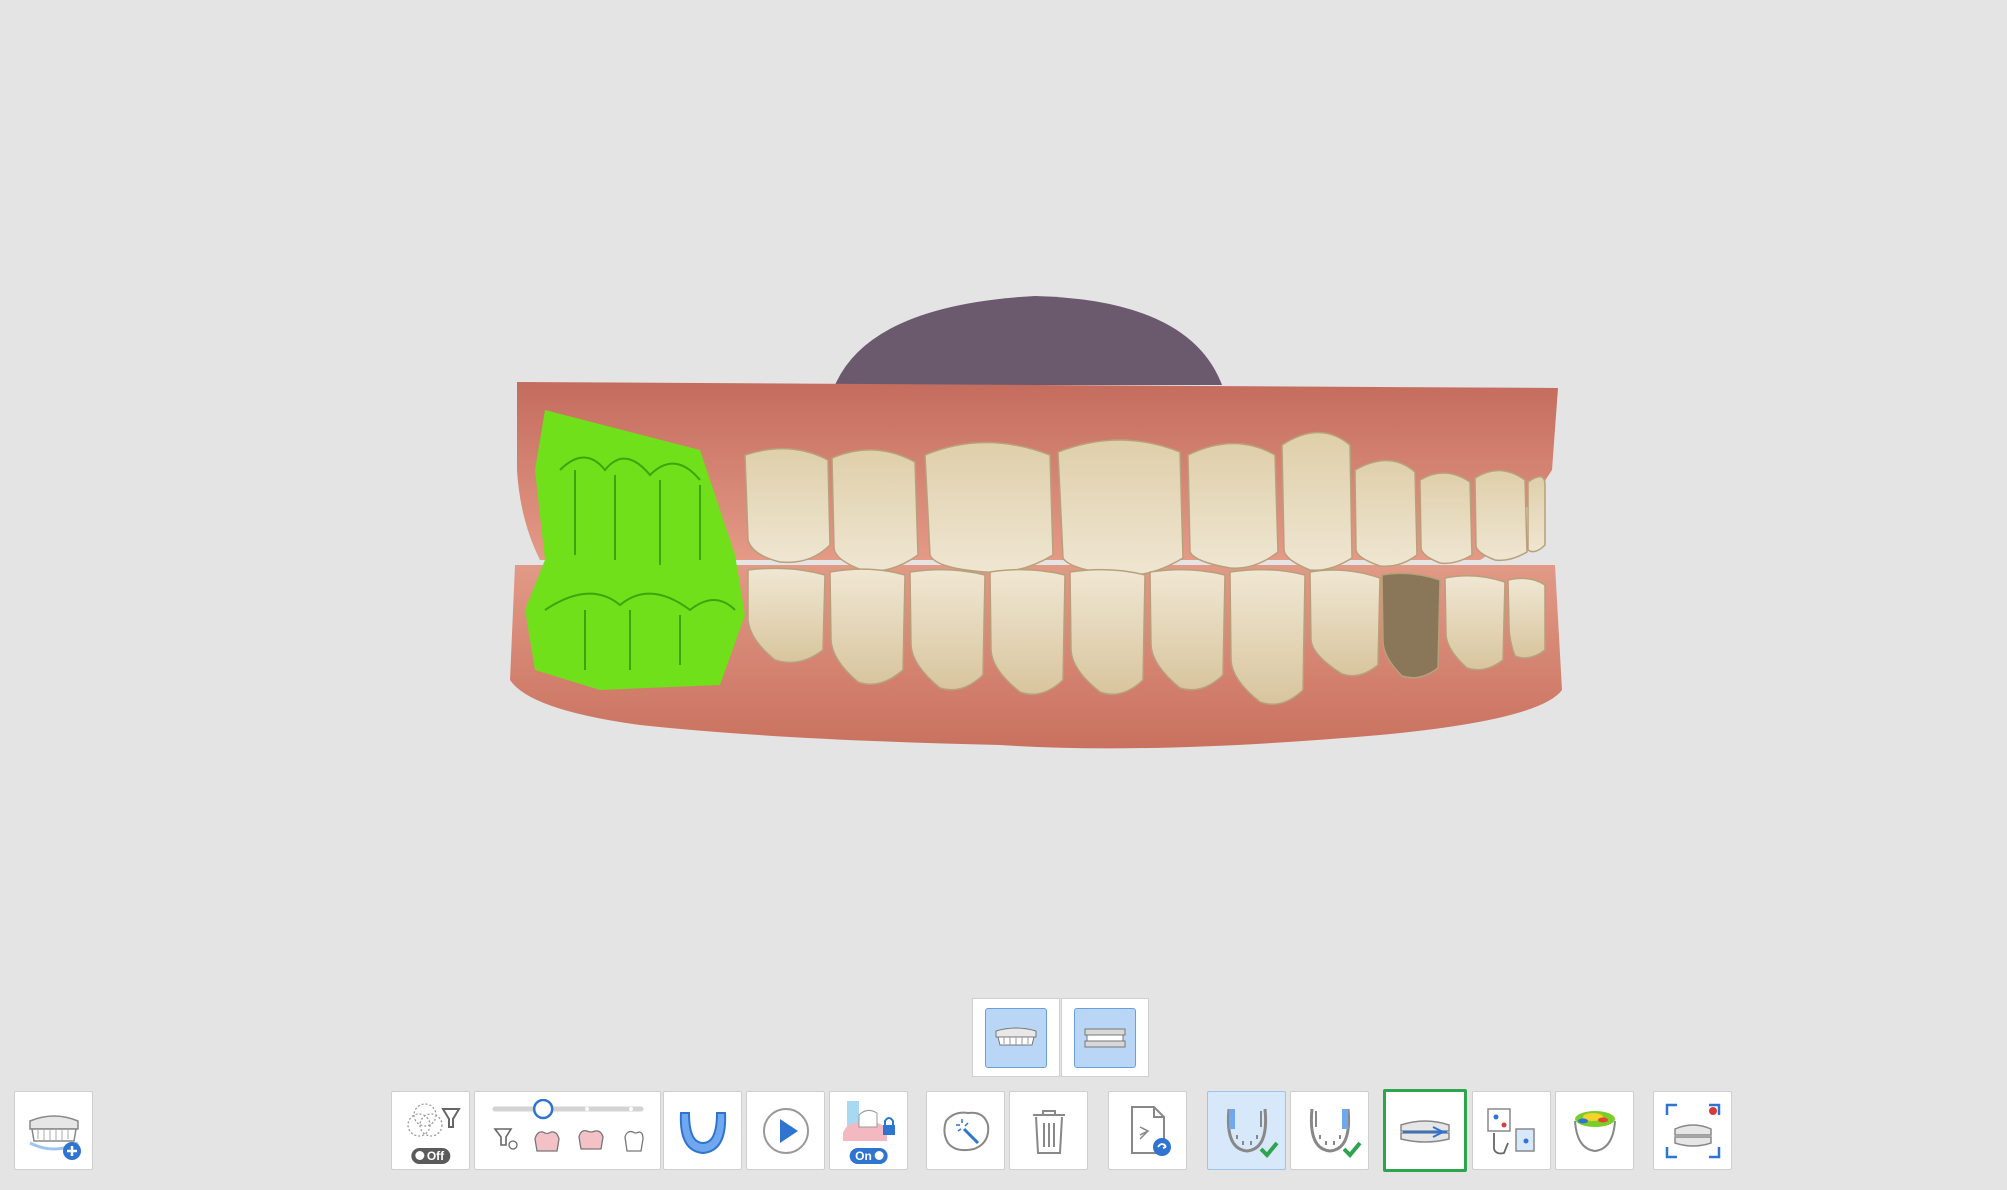 The width and height of the screenshot is (2007, 1190). I want to click on export-file-icon, so click(1150, 1130).